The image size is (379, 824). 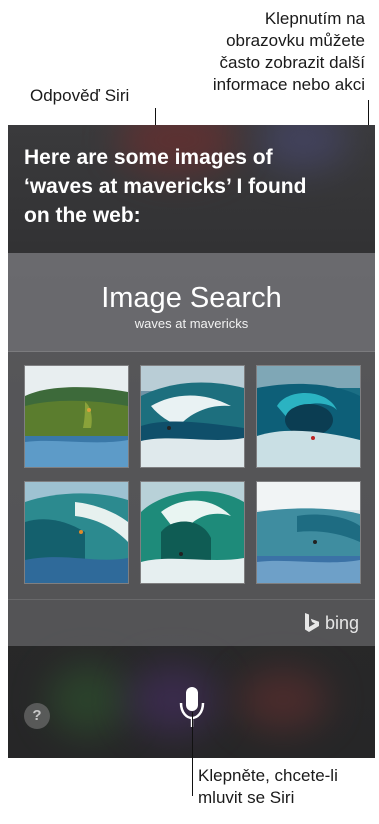 I want to click on callout-line: informace nebo akci, so click(x=288, y=84).